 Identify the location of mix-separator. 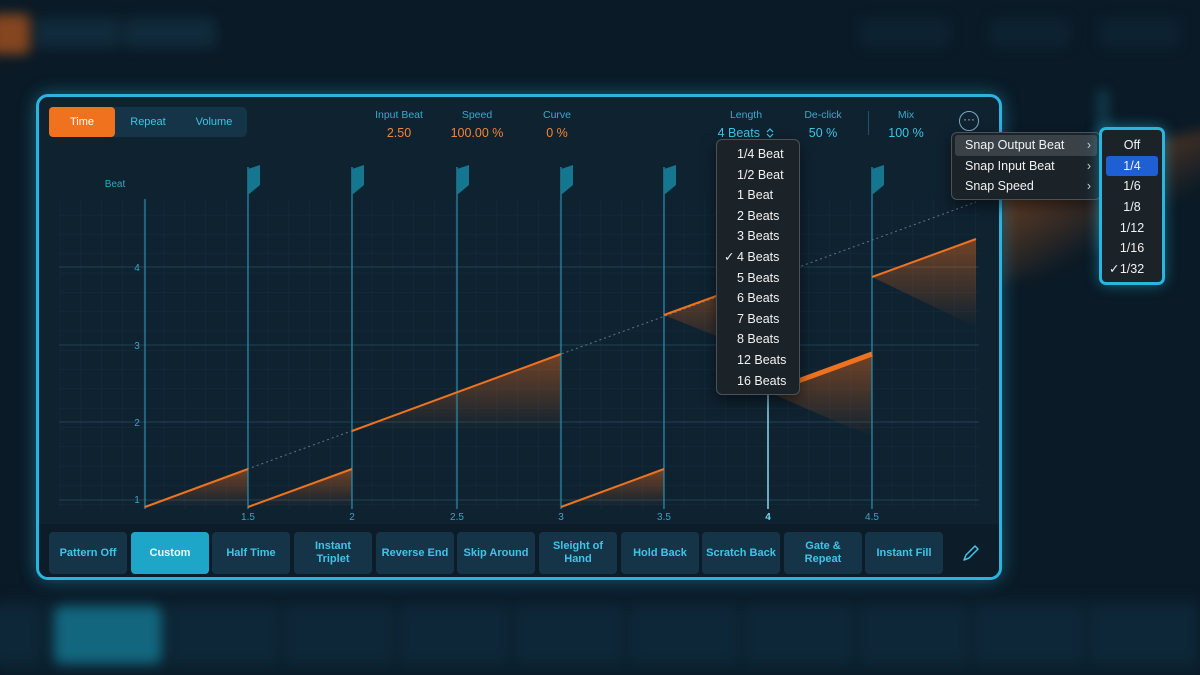
(868, 123).